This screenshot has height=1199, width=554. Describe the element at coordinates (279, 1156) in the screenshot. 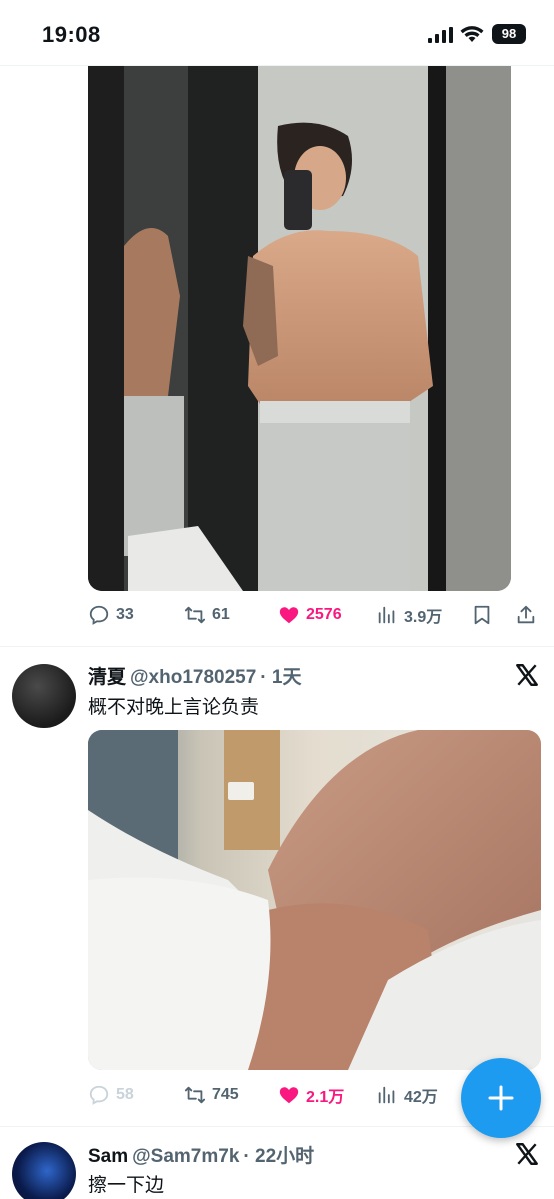

I see `post-time: · 22小时` at that location.